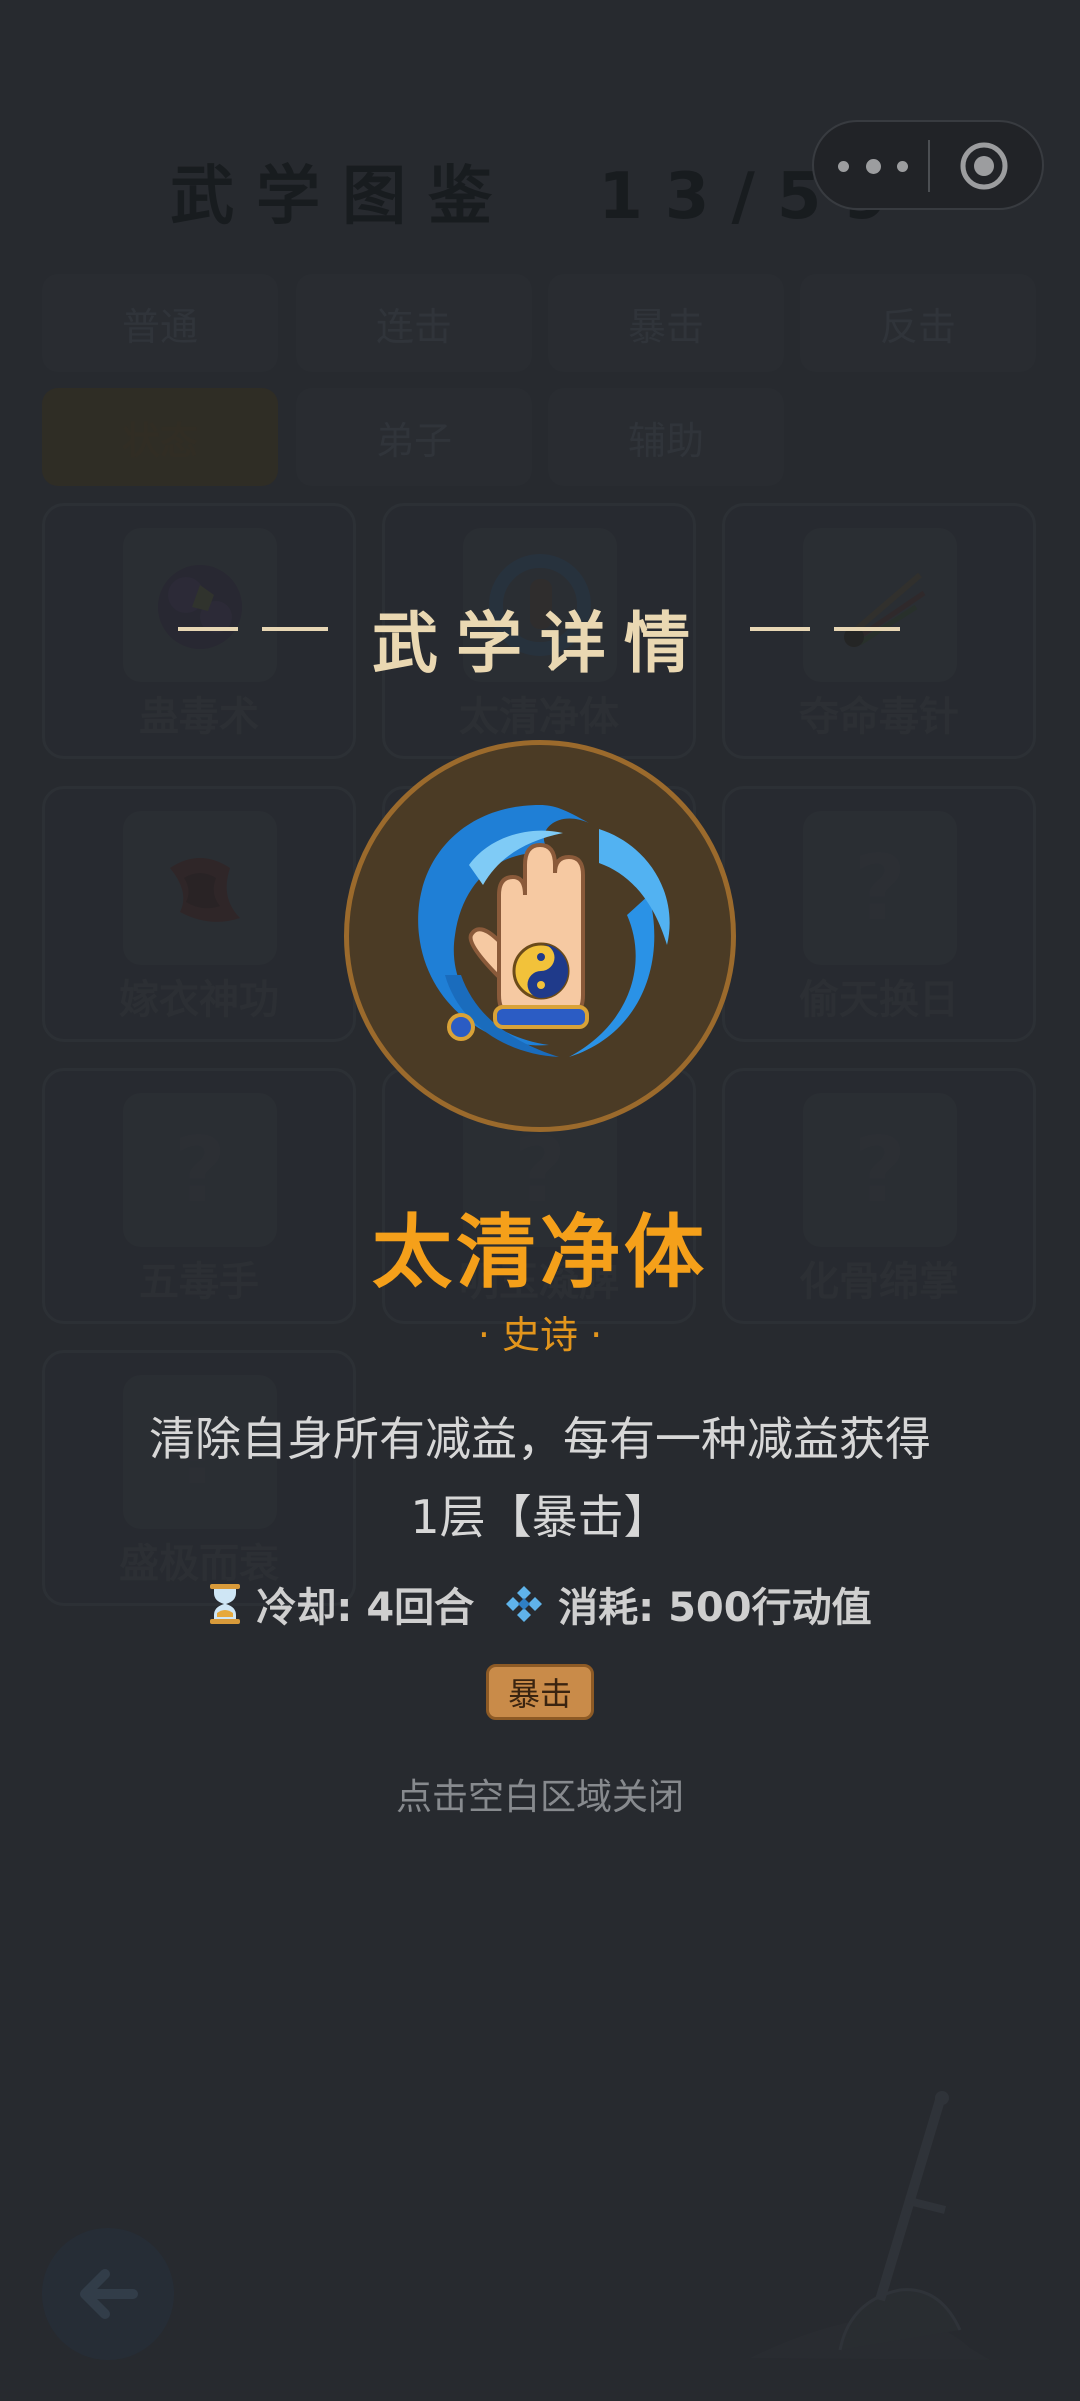 Image resolution: width=1080 pixels, height=2401 pixels. Describe the element at coordinates (715, 1608) in the screenshot. I see `cost-text: 消耗: 500行动值` at that location.